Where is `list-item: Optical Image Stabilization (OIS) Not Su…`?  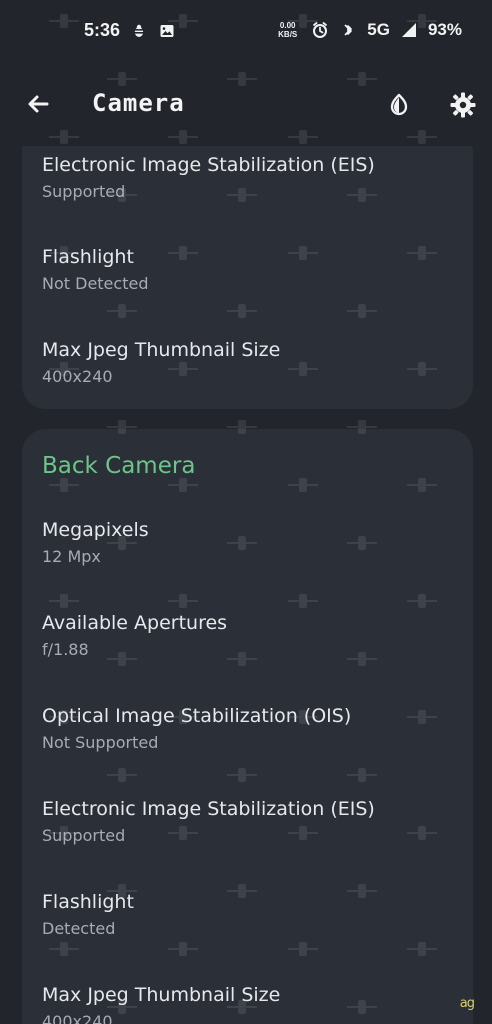 list-item: Optical Image Stabilization (OIS) Not Su… is located at coordinates (247, 741).